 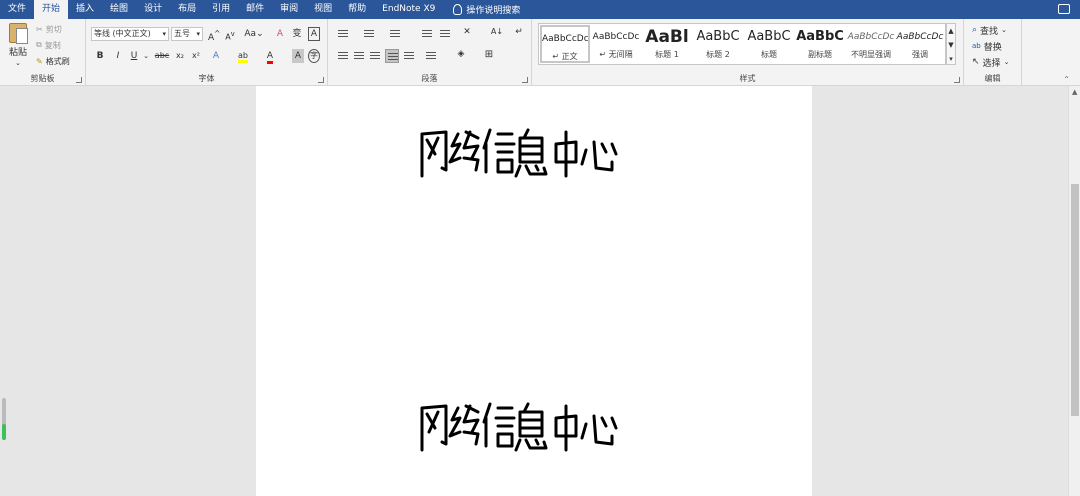 What do you see at coordinates (118, 56) in the screenshot?
I see `italic-button: I` at bounding box center [118, 56].